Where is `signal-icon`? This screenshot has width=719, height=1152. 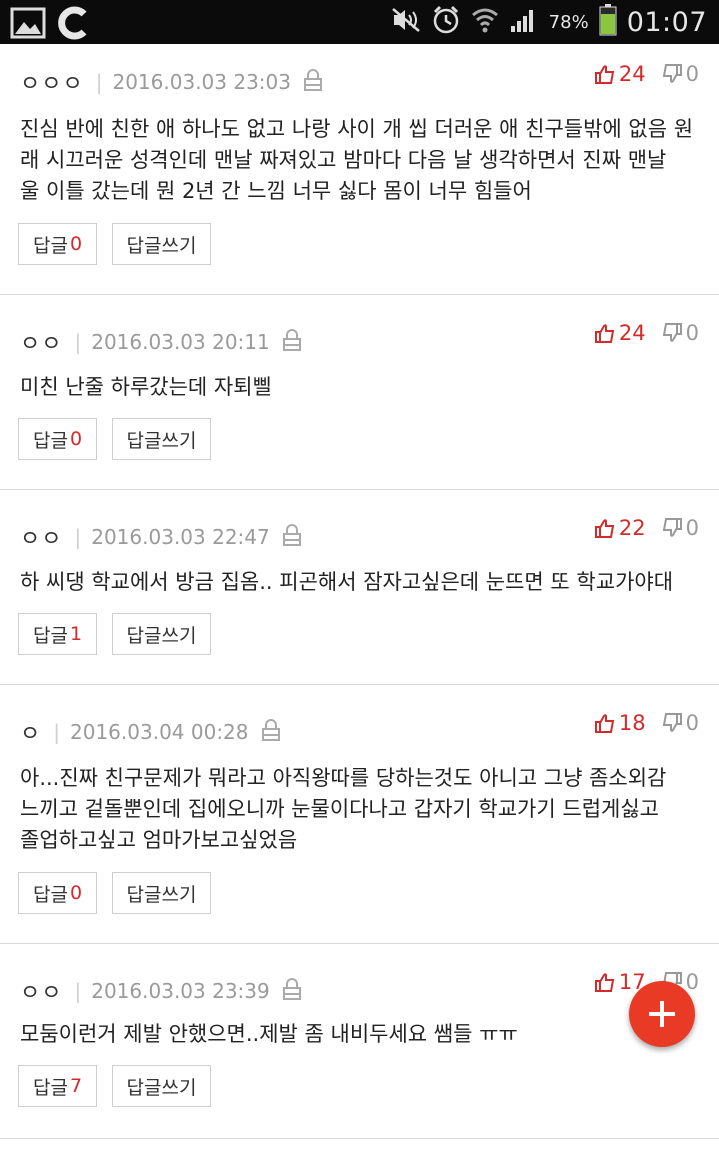 signal-icon is located at coordinates (524, 22).